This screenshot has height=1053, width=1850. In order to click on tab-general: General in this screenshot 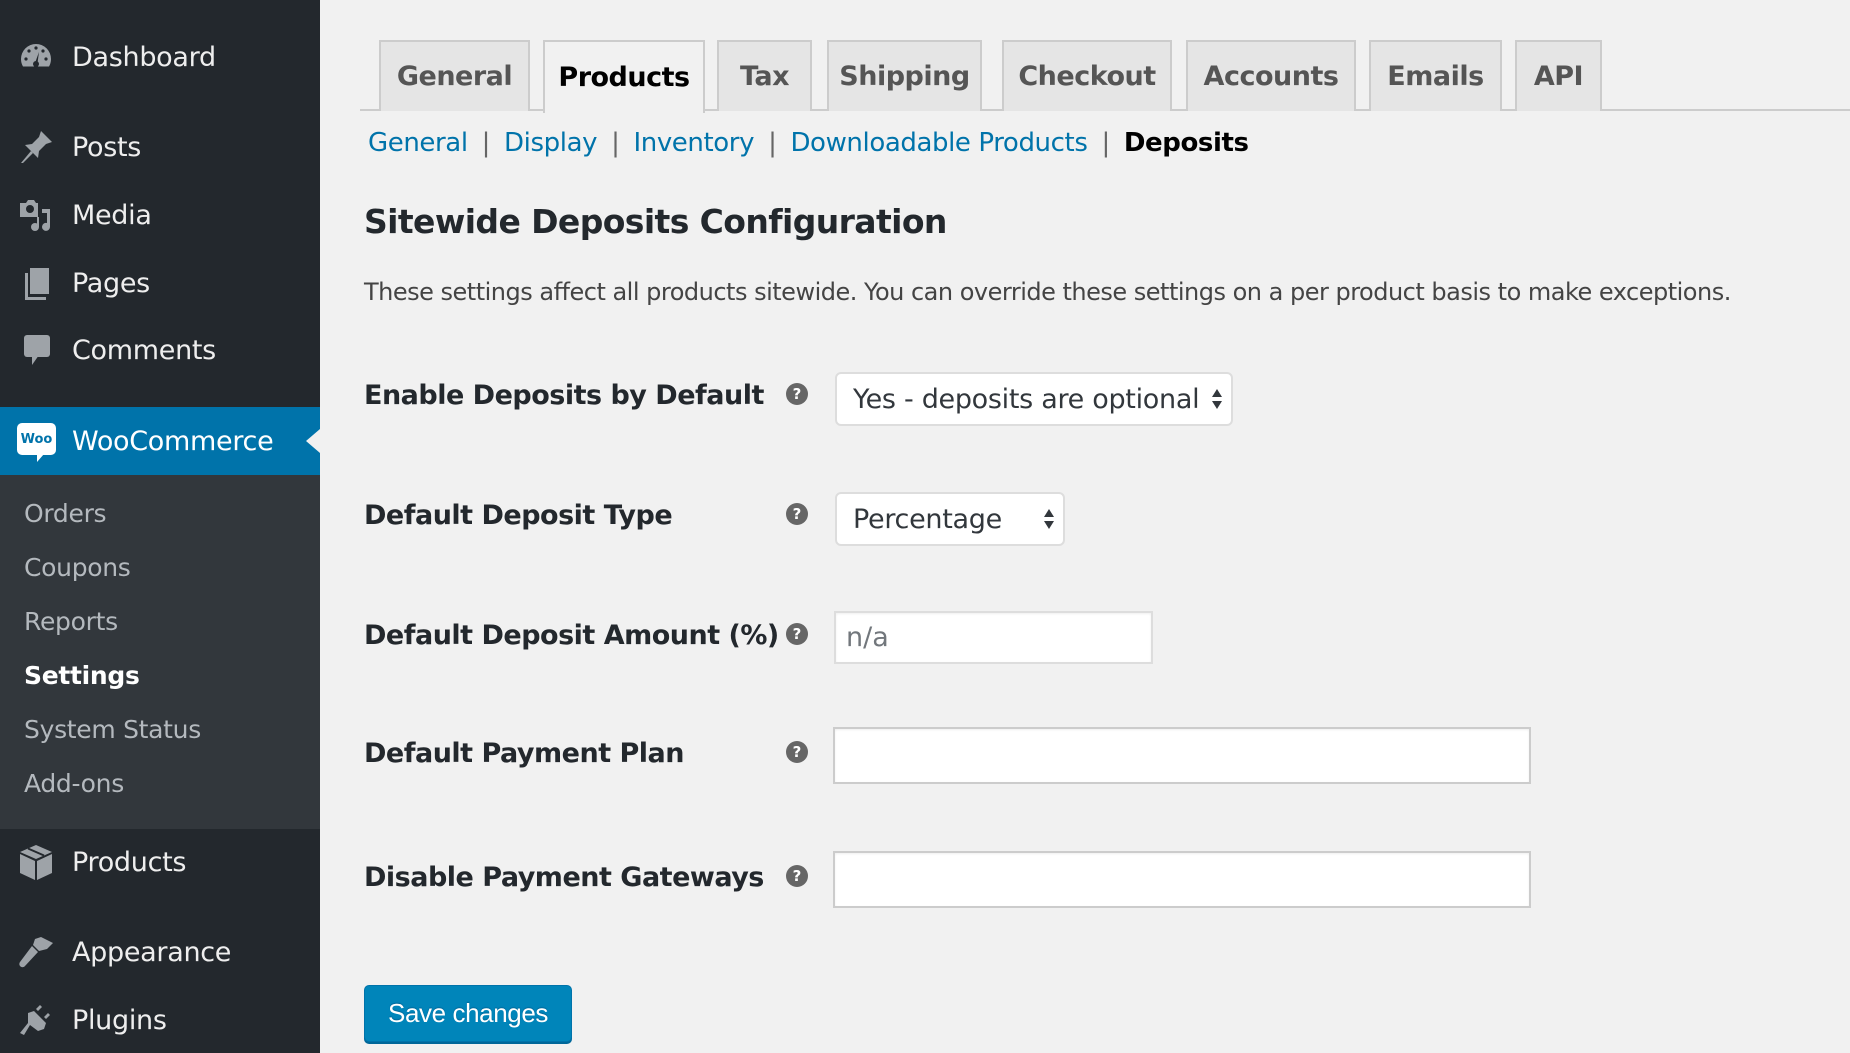, I will do `click(454, 75)`.